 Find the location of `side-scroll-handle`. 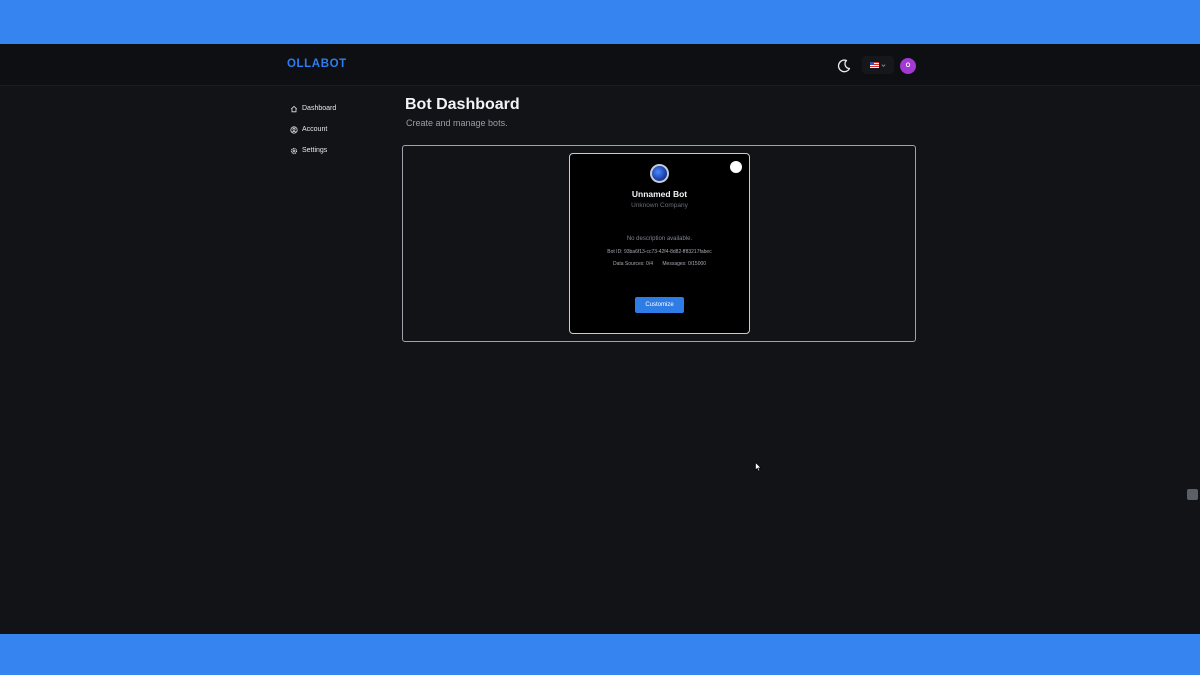

side-scroll-handle is located at coordinates (1192, 494).